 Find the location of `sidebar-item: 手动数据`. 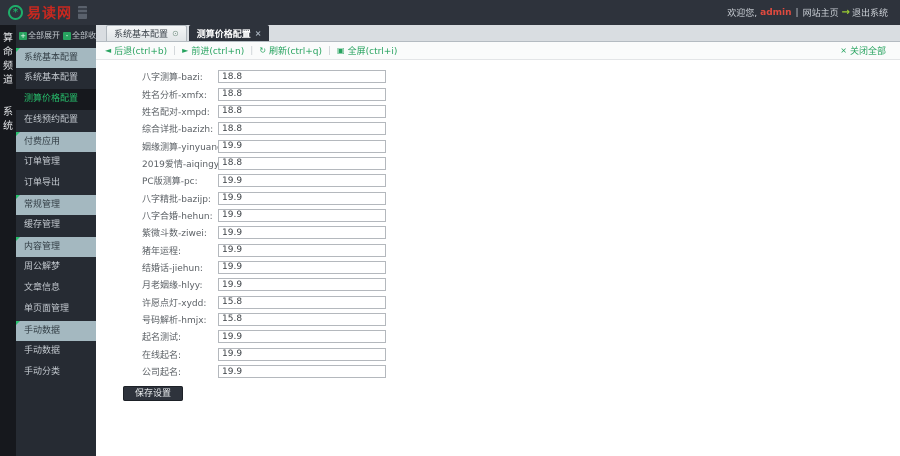

sidebar-item: 手动数据 is located at coordinates (56, 351).